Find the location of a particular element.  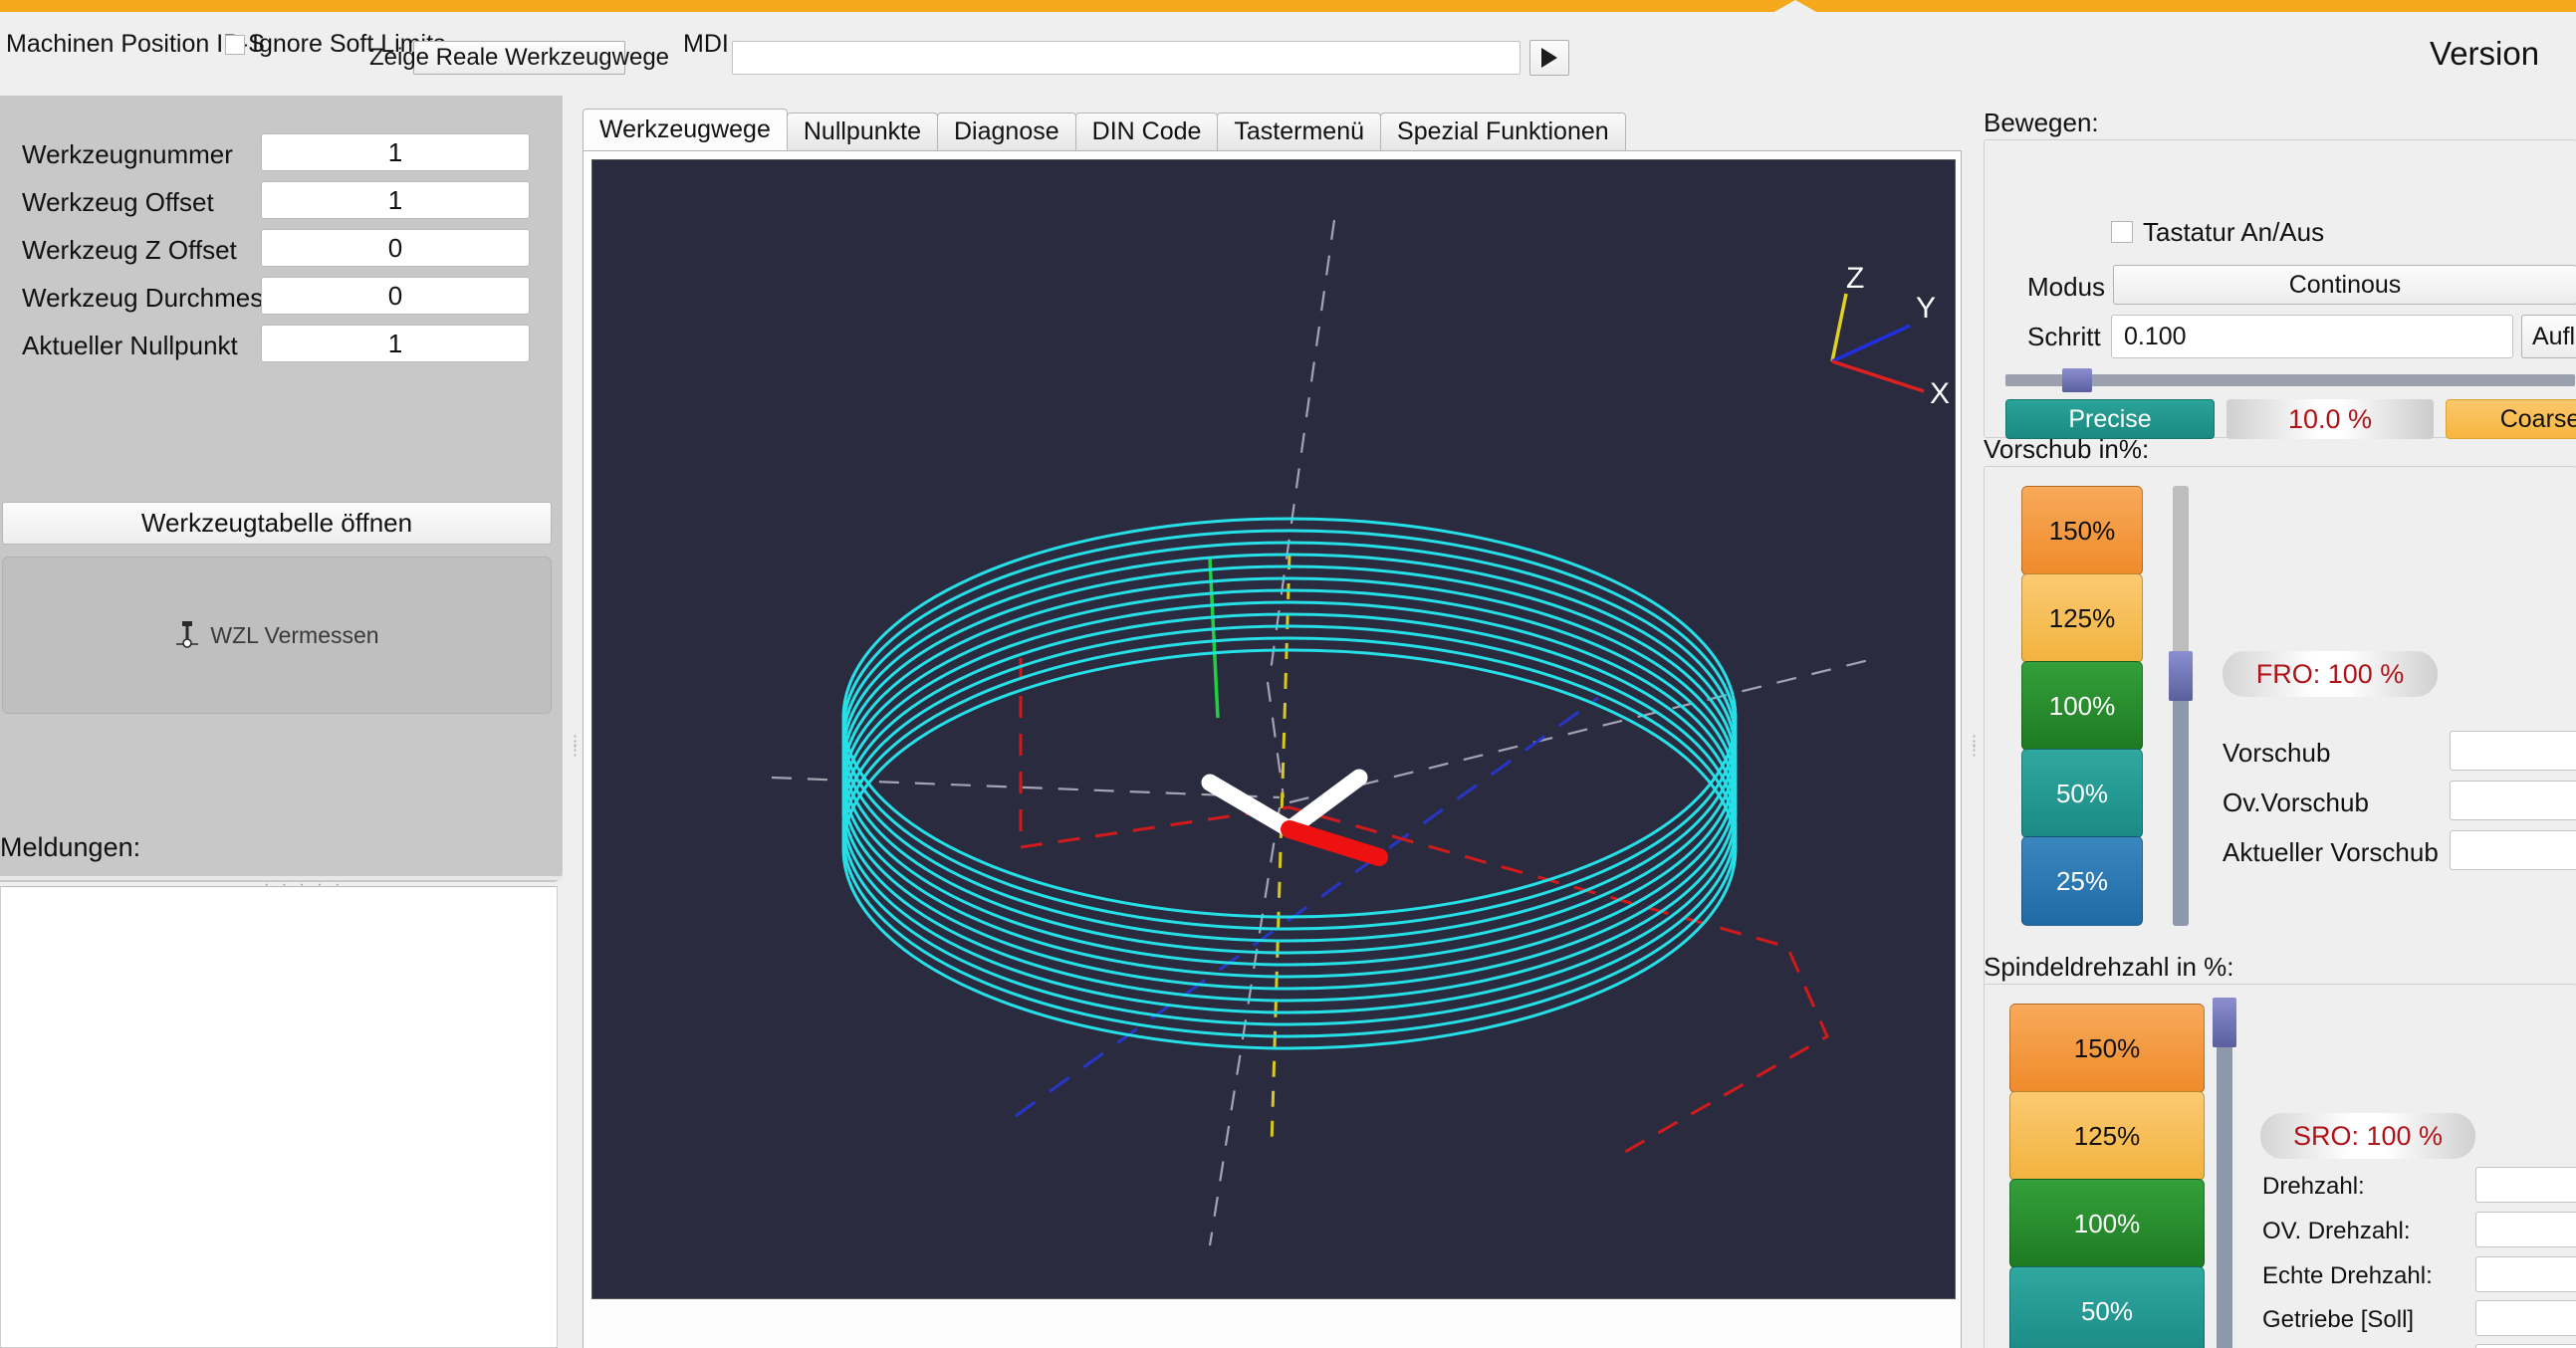

ignore-soft-limits-checkbox is located at coordinates (235, 45).